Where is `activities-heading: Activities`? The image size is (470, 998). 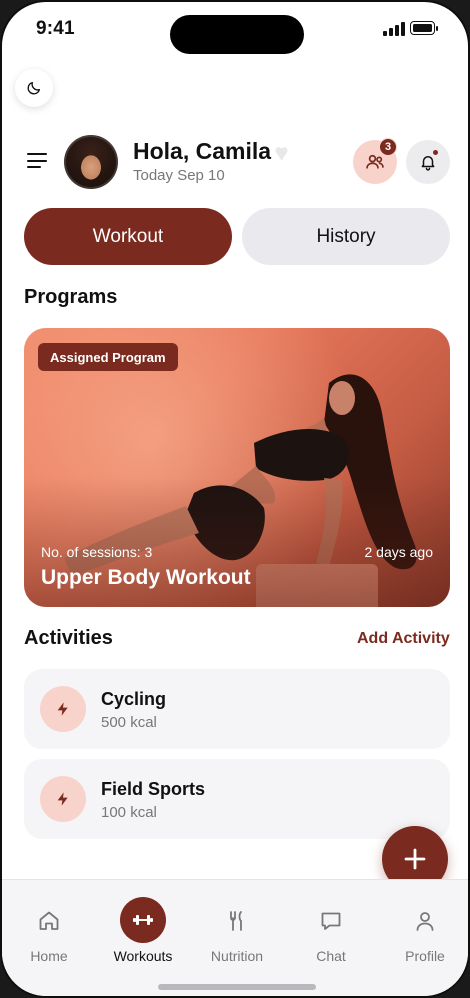 activities-heading: Activities is located at coordinates (68, 638).